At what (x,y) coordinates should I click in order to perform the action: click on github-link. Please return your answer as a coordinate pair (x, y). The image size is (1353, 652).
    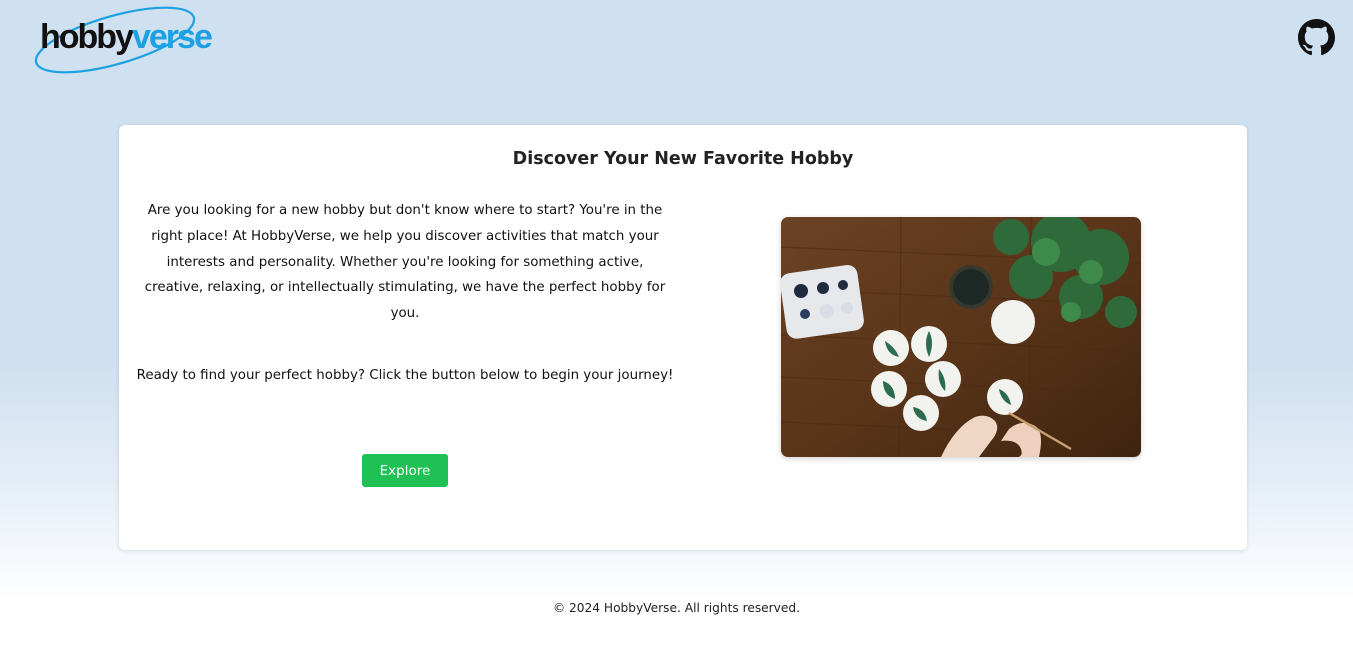
    Looking at the image, I should click on (1316, 37).